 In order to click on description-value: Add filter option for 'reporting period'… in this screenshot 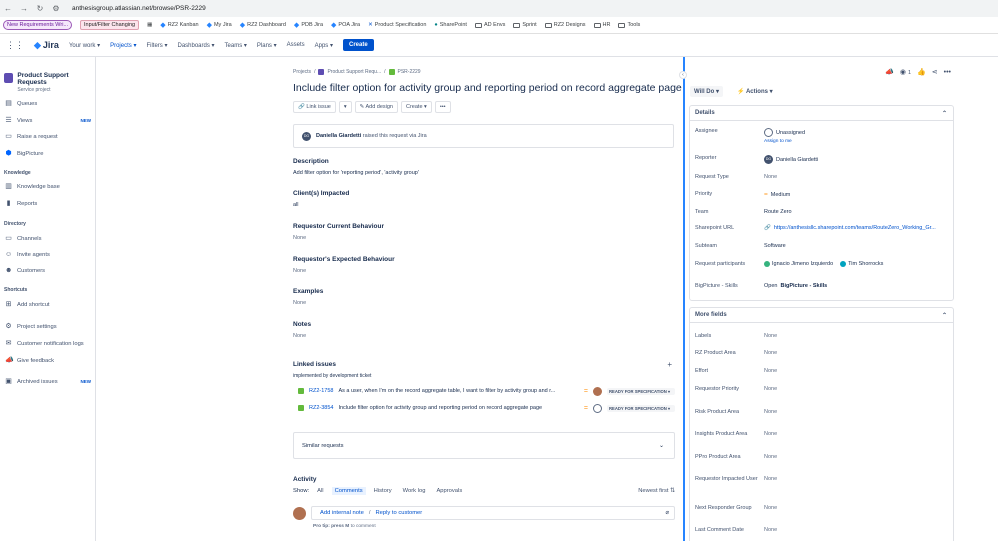, I will do `click(356, 173)`.